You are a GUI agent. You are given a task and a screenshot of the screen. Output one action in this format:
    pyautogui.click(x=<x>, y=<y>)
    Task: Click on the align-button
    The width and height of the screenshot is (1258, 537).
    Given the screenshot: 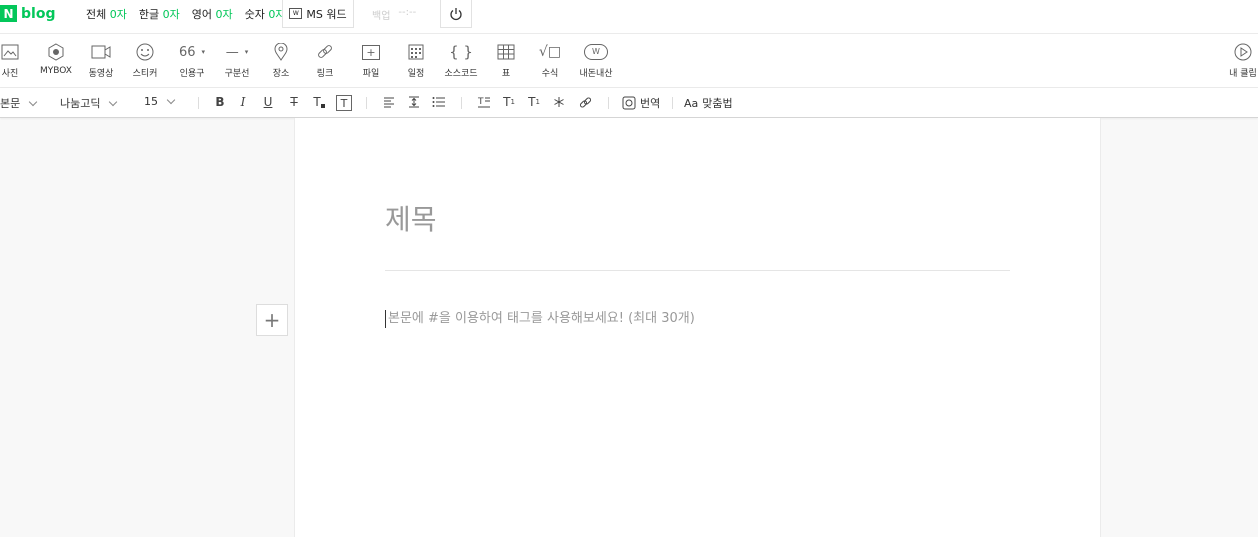 What is the action you would take?
    pyautogui.click(x=389, y=102)
    